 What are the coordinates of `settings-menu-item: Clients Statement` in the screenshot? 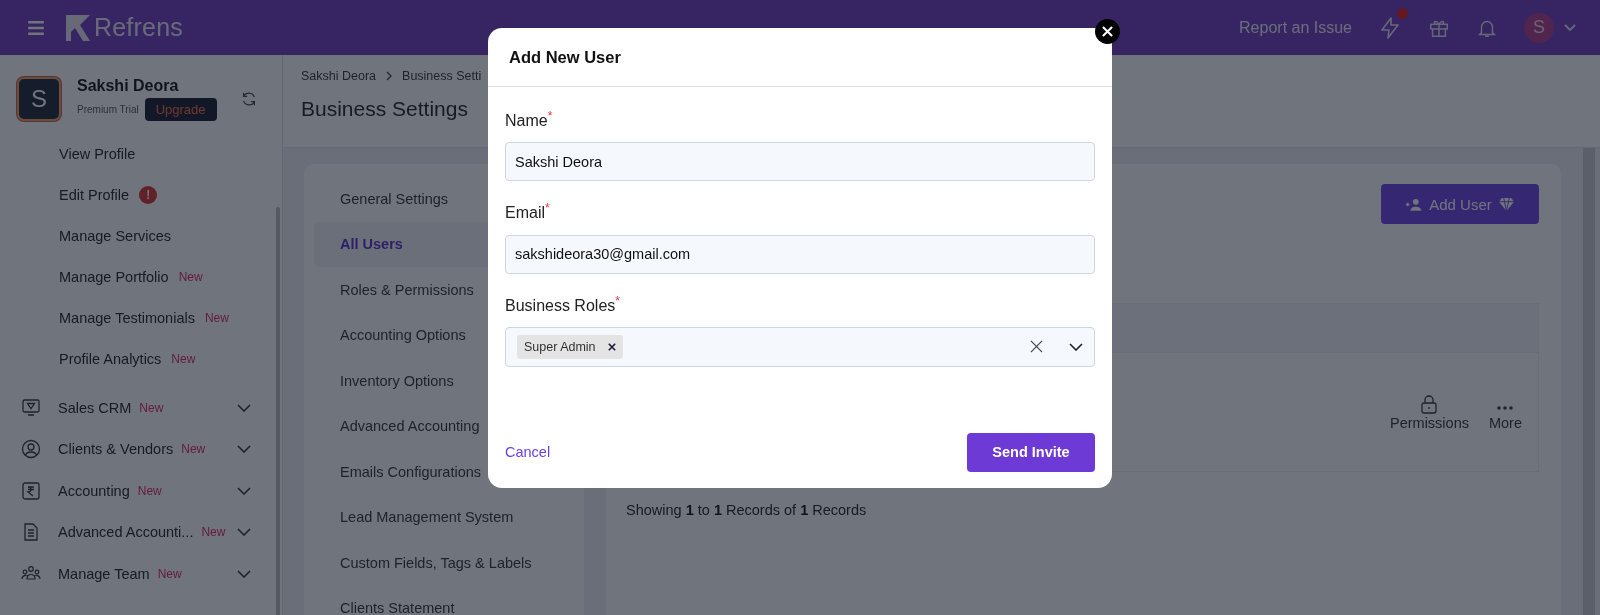 It's located at (444, 600).